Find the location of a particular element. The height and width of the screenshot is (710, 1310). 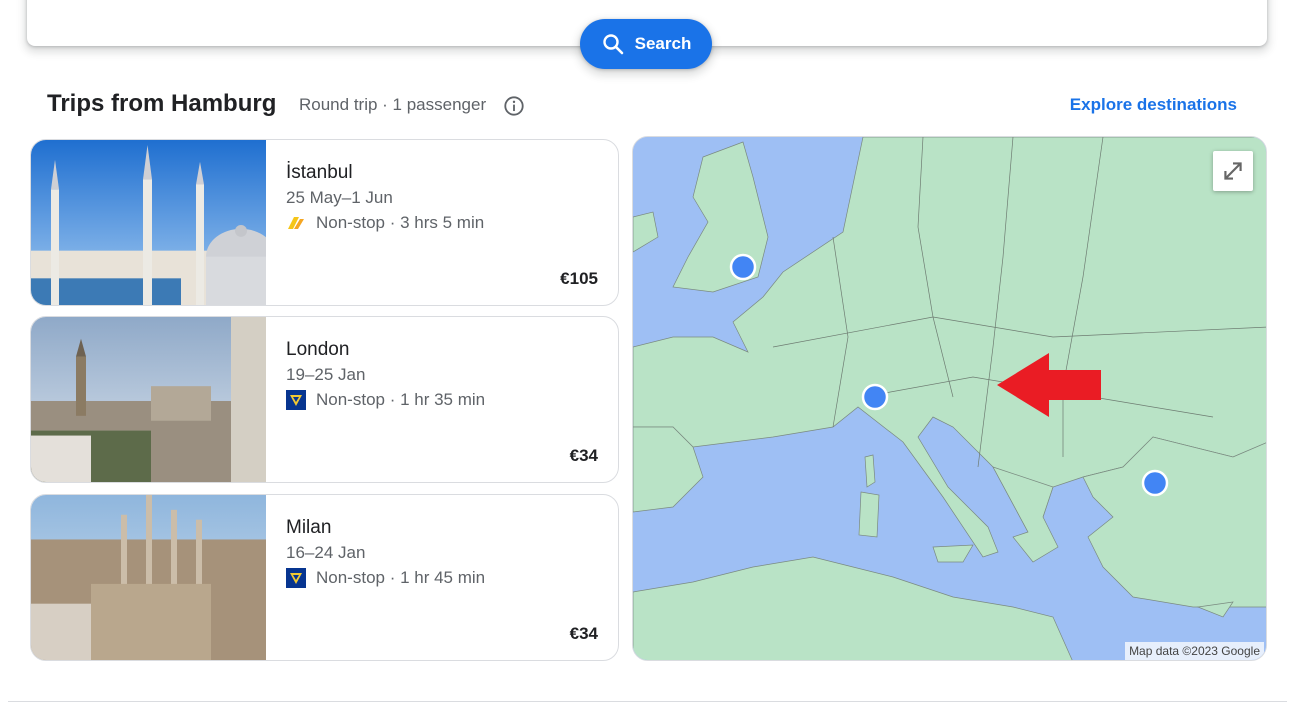

london-photo is located at coordinates (148, 399).